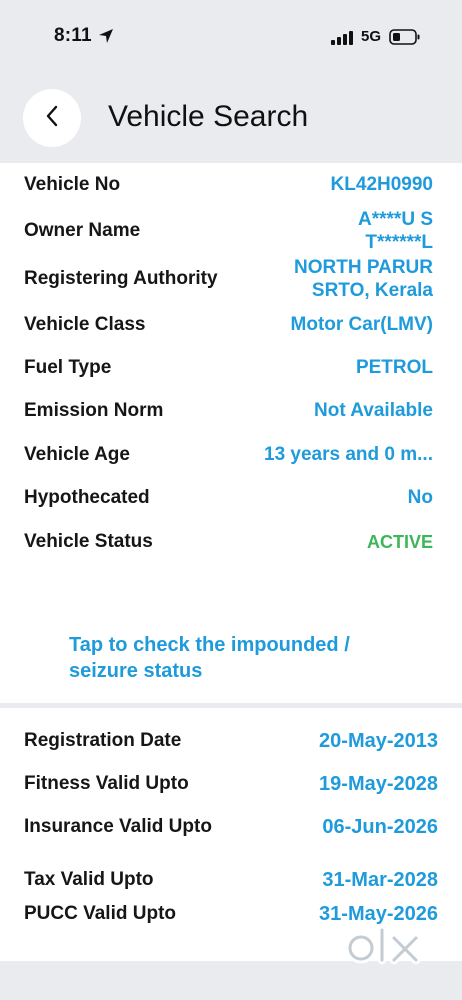 Image resolution: width=462 pixels, height=1000 pixels. I want to click on chevron-left-icon, so click(52, 118).